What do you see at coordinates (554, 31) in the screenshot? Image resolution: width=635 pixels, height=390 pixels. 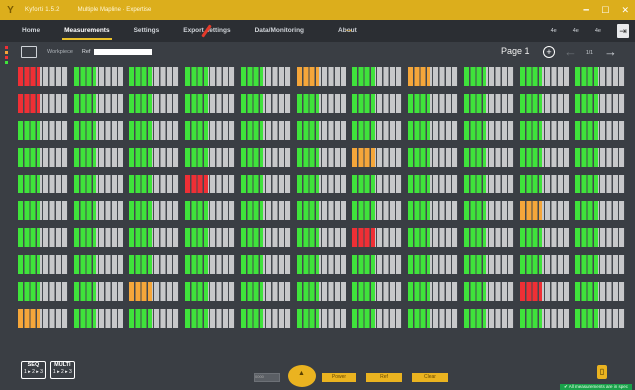 I see `menu-right-item-1: 4e` at bounding box center [554, 31].